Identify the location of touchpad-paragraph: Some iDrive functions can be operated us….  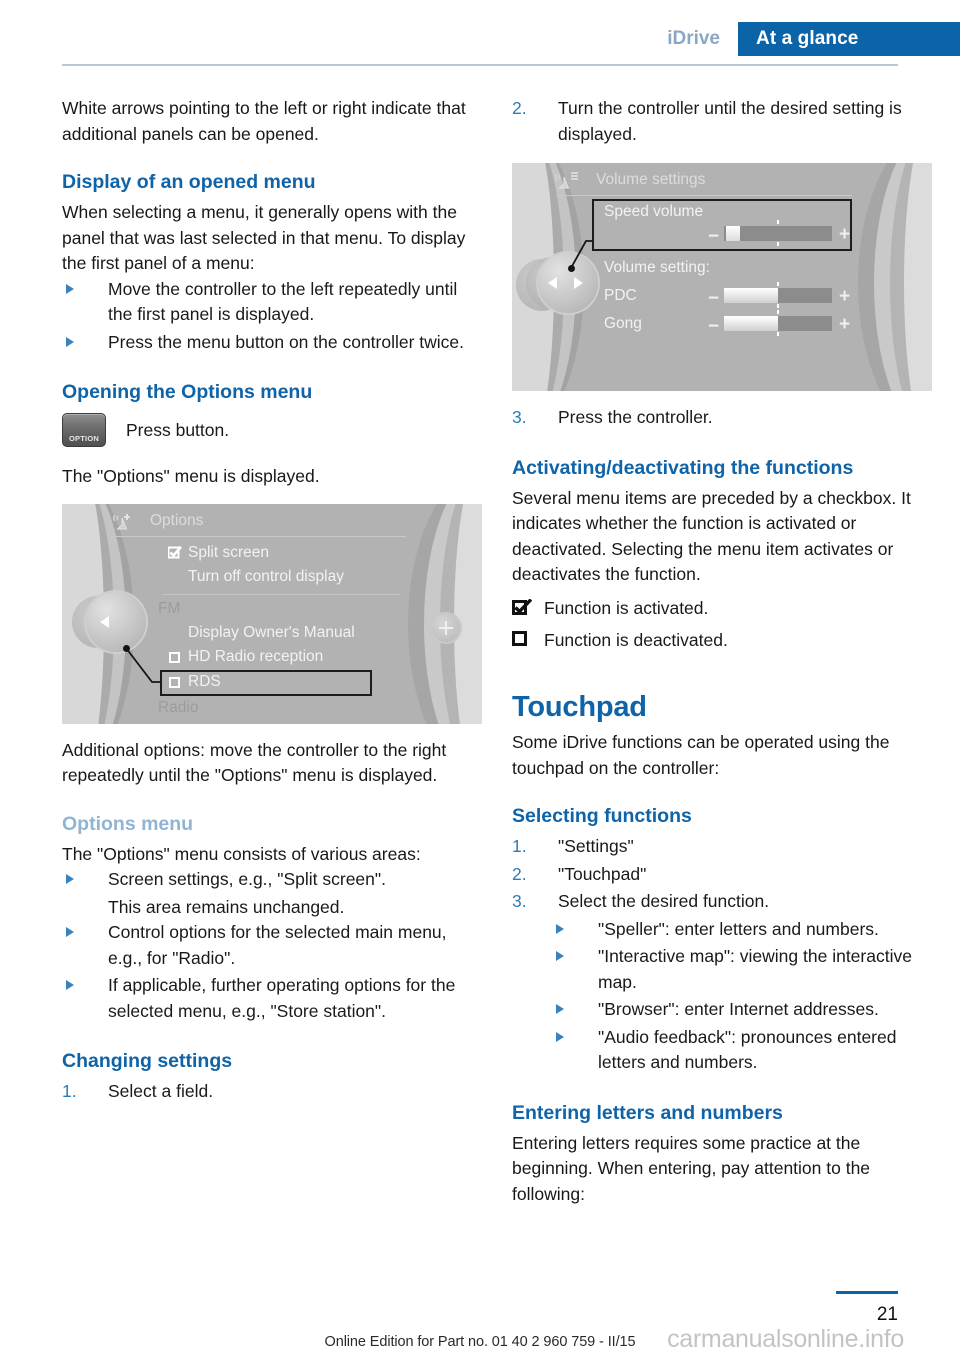
(701, 755).